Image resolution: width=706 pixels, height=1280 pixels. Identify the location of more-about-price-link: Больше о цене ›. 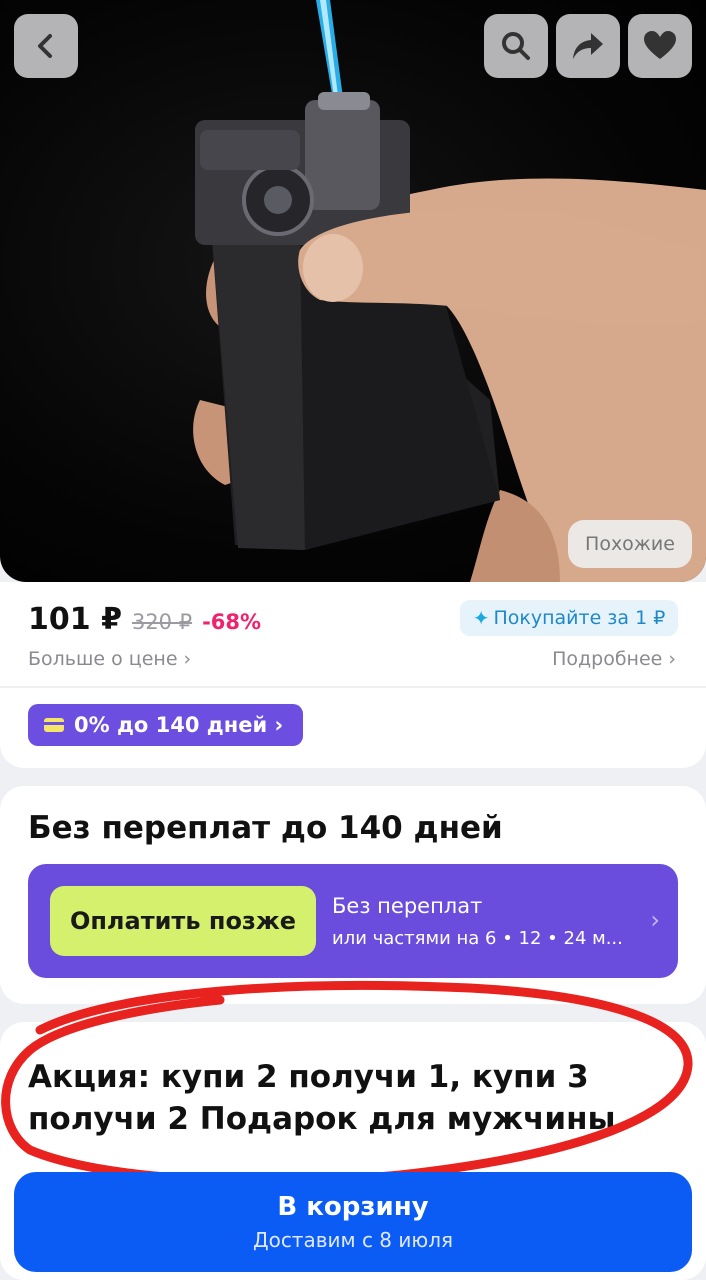
(109, 659).